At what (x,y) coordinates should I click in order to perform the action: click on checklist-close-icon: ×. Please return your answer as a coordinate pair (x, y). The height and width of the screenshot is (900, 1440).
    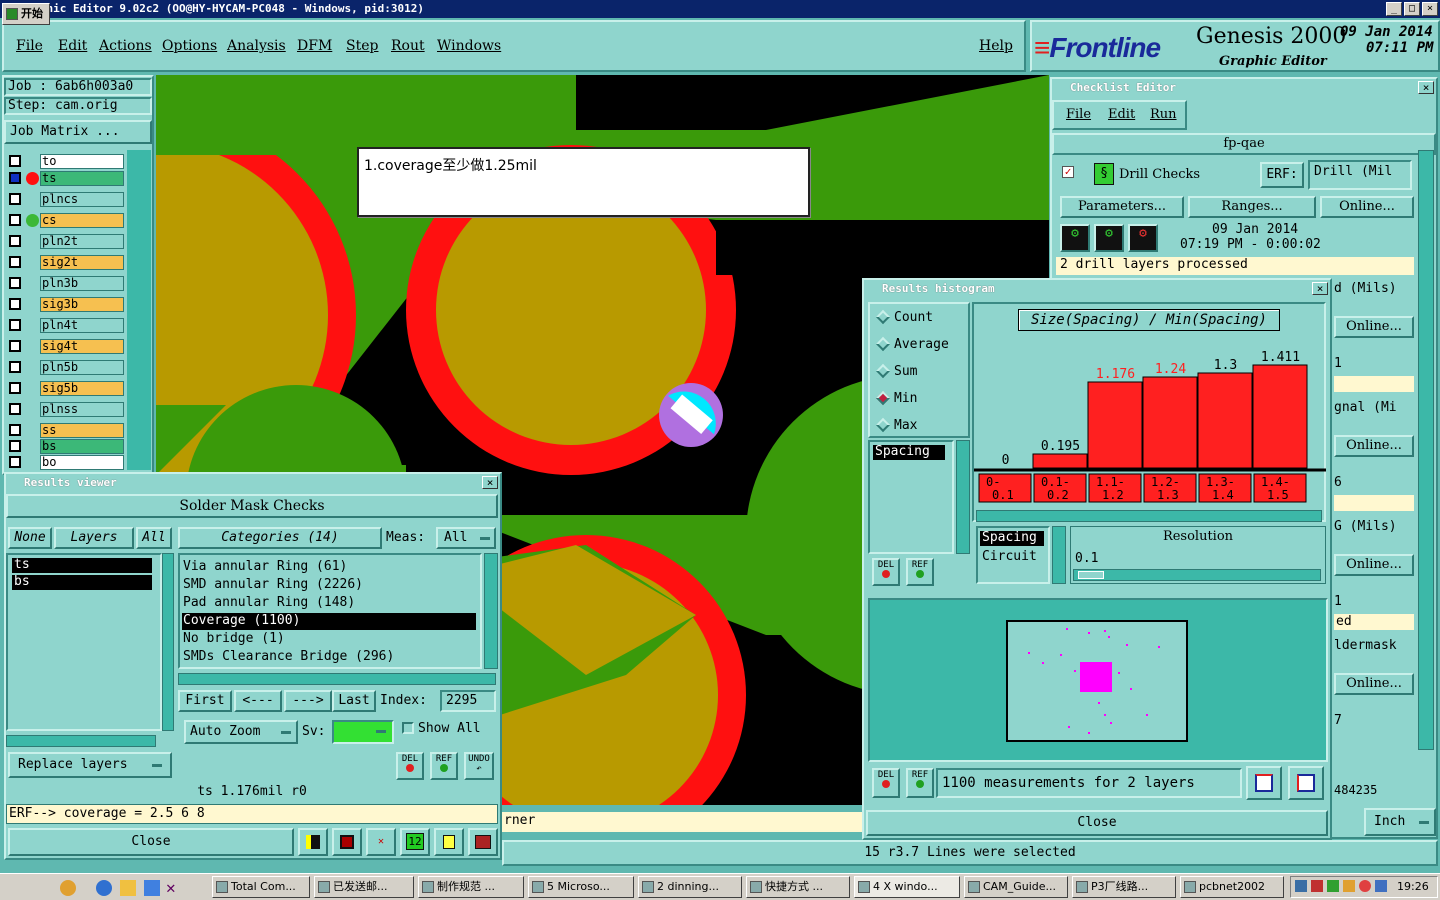
    Looking at the image, I should click on (1426, 87).